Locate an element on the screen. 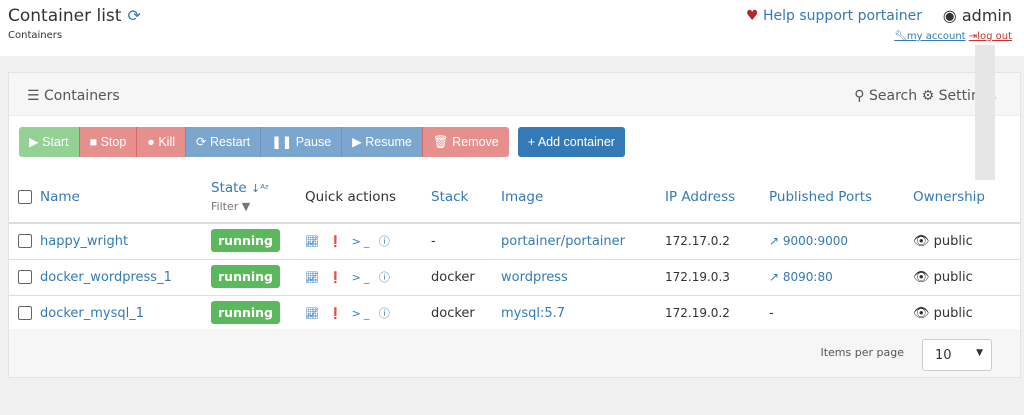 The image size is (1024, 415). wrench-icon: 🔧︎ is located at coordinates (900, 36).